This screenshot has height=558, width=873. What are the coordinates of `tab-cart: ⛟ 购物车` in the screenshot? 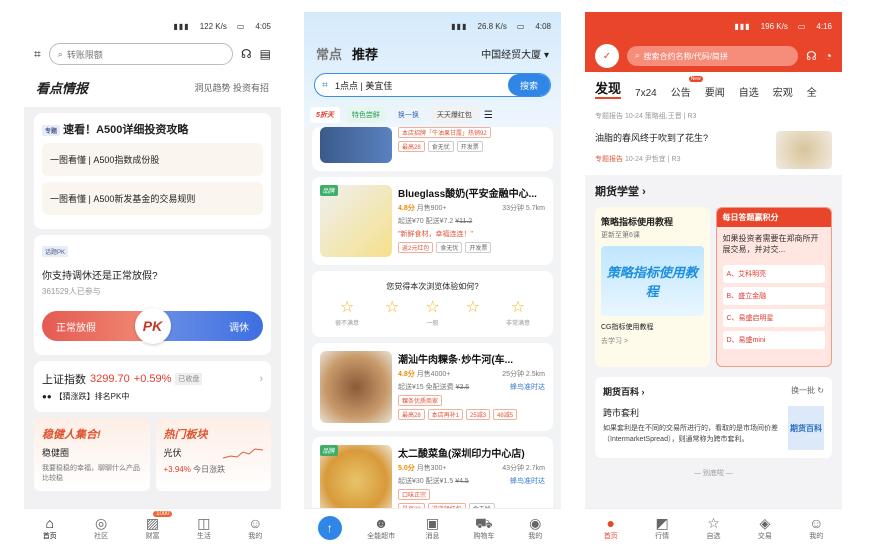 It's located at (484, 528).